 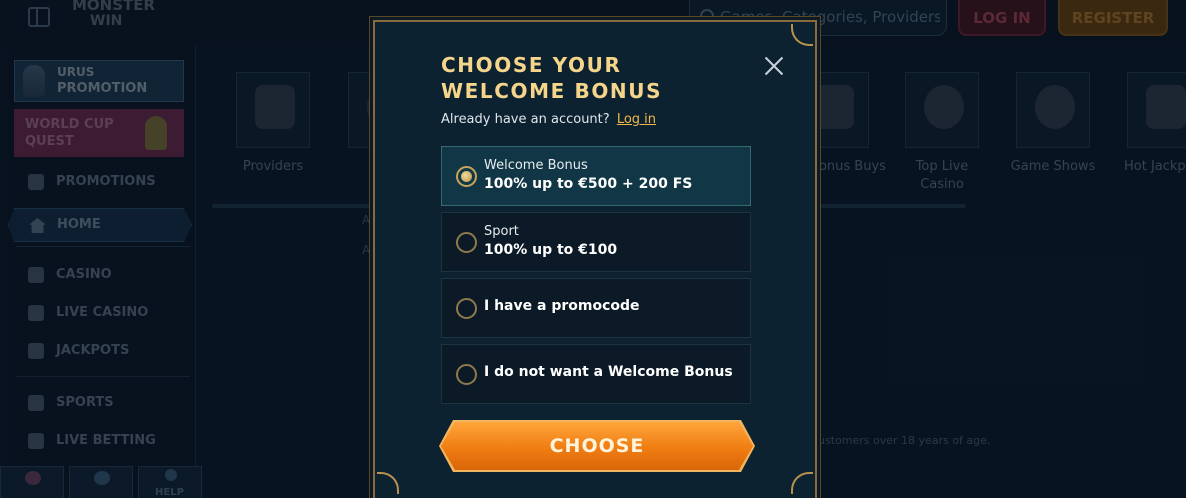 What do you see at coordinates (466, 176) in the screenshot?
I see `radio-checked-icon` at bounding box center [466, 176].